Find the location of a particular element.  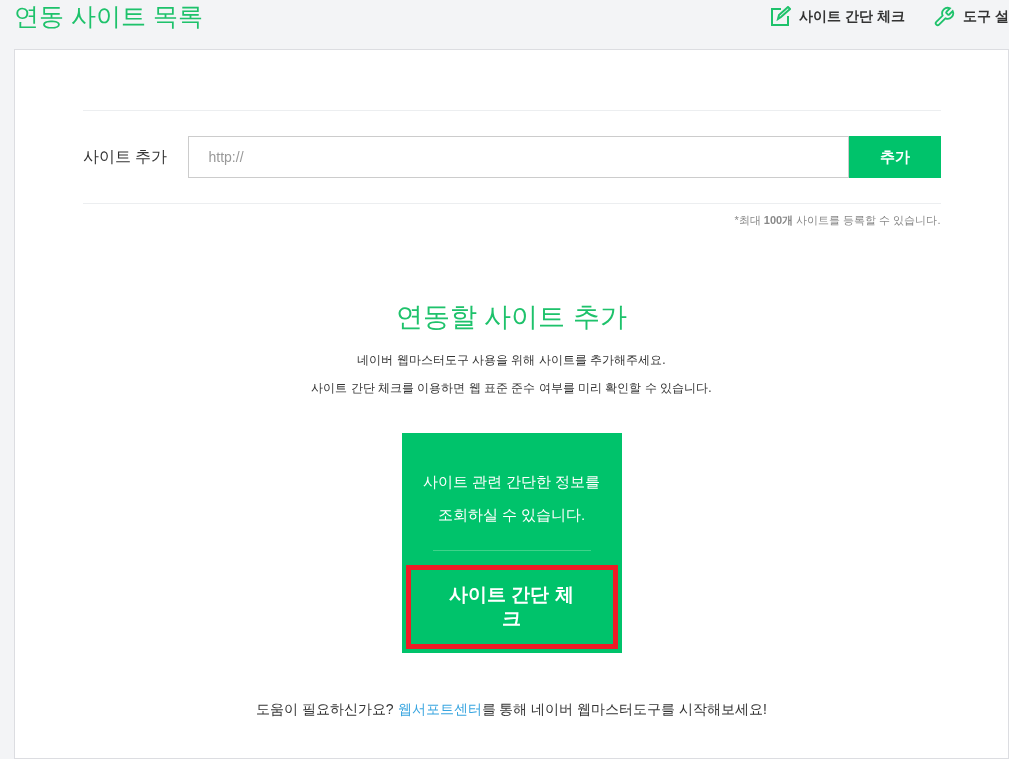

intro-text: 사이트 간단 체크를 이용하면 웹 표준 준수 여부를 미리 확인할 수 있습니다. is located at coordinates (511, 388).